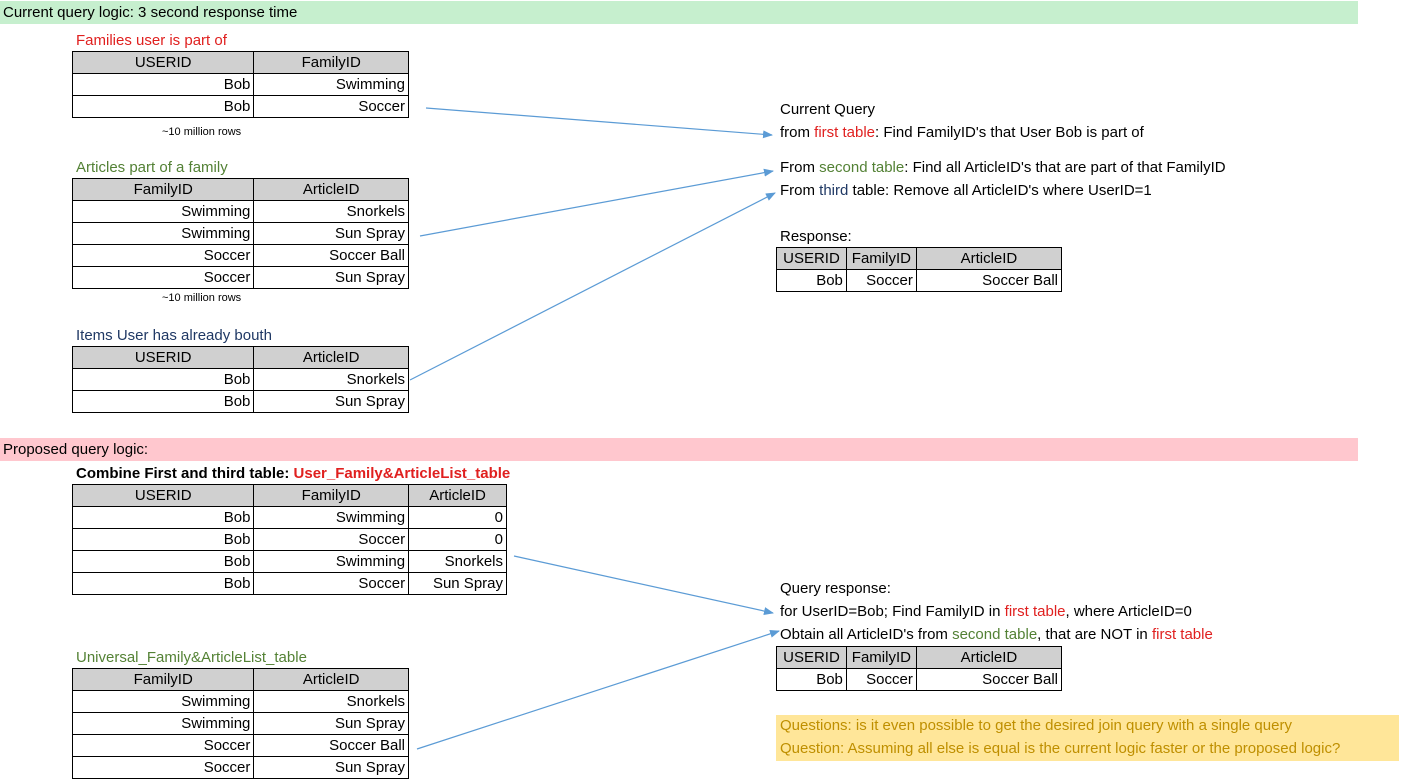 The height and width of the screenshot is (779, 1405). I want to click on third-table-highlight: third, so click(834, 190).